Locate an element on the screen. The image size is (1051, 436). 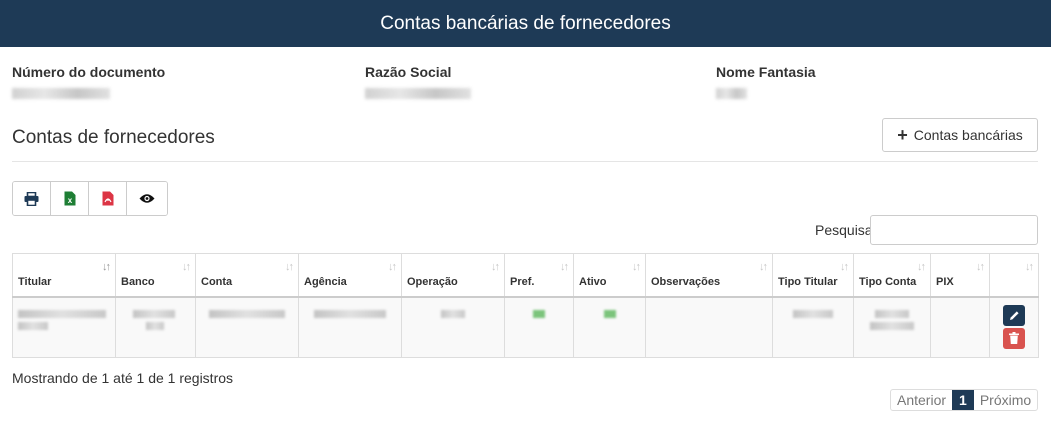
search-input is located at coordinates (954, 230).